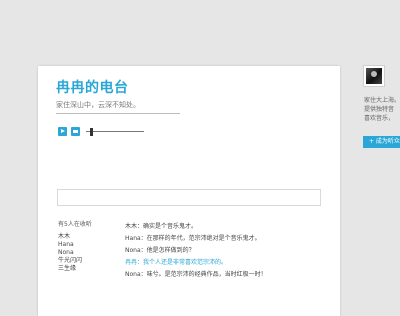 This screenshot has height=316, width=400. Describe the element at coordinates (75, 131) in the screenshot. I see `message-icon` at that location.